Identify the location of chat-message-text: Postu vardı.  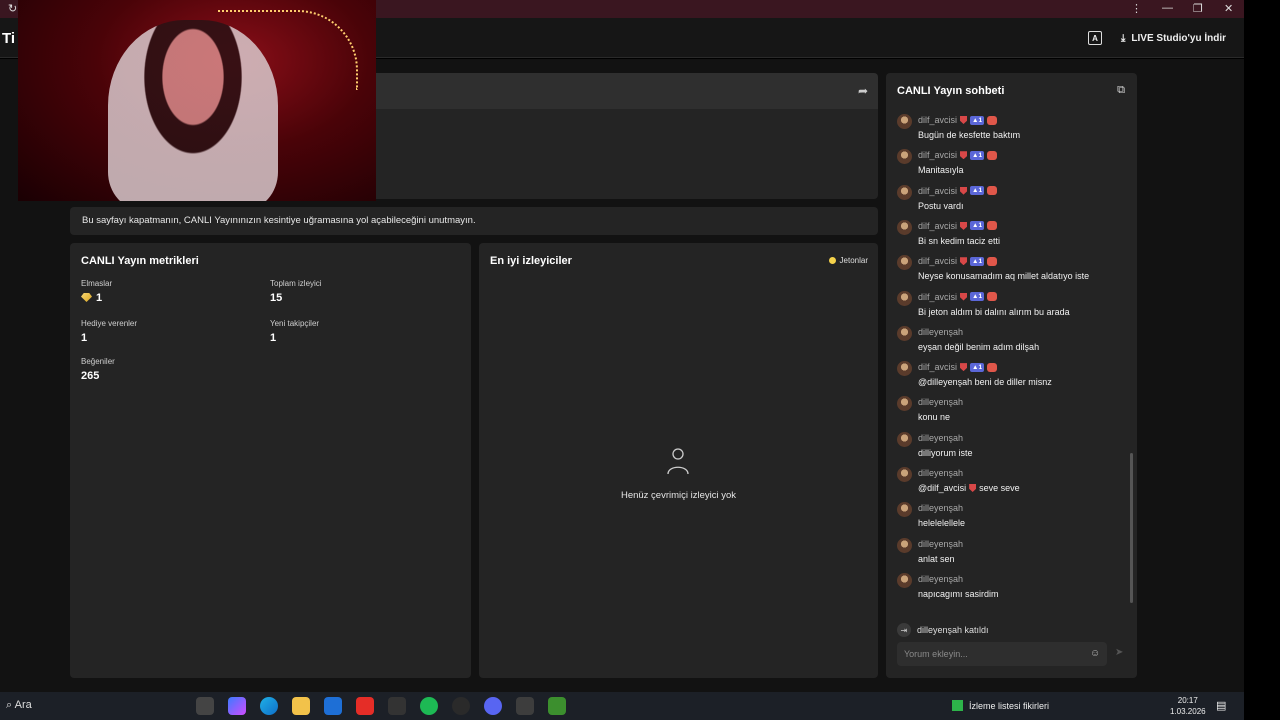
(941, 205).